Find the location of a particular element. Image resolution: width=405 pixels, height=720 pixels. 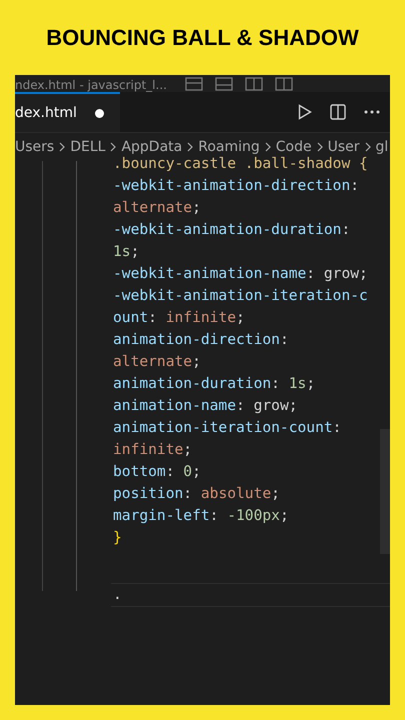

code-line: infinite; is located at coordinates (152, 449).